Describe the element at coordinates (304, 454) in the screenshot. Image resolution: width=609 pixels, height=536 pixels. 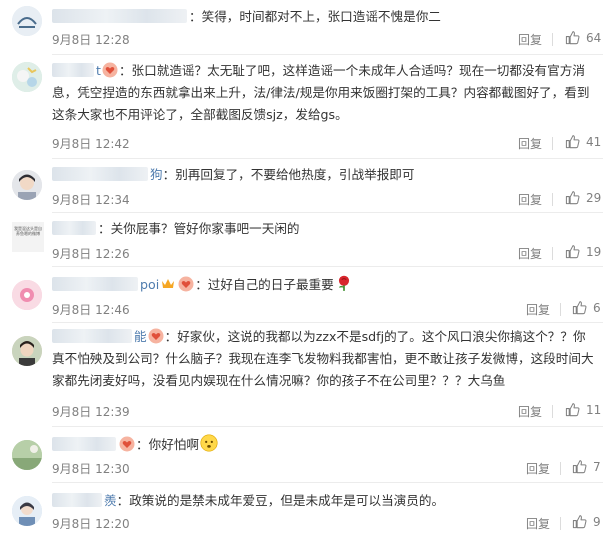
I see `comment-item: ：你好怕啊 9月8日 12:30 回复 7` at that location.